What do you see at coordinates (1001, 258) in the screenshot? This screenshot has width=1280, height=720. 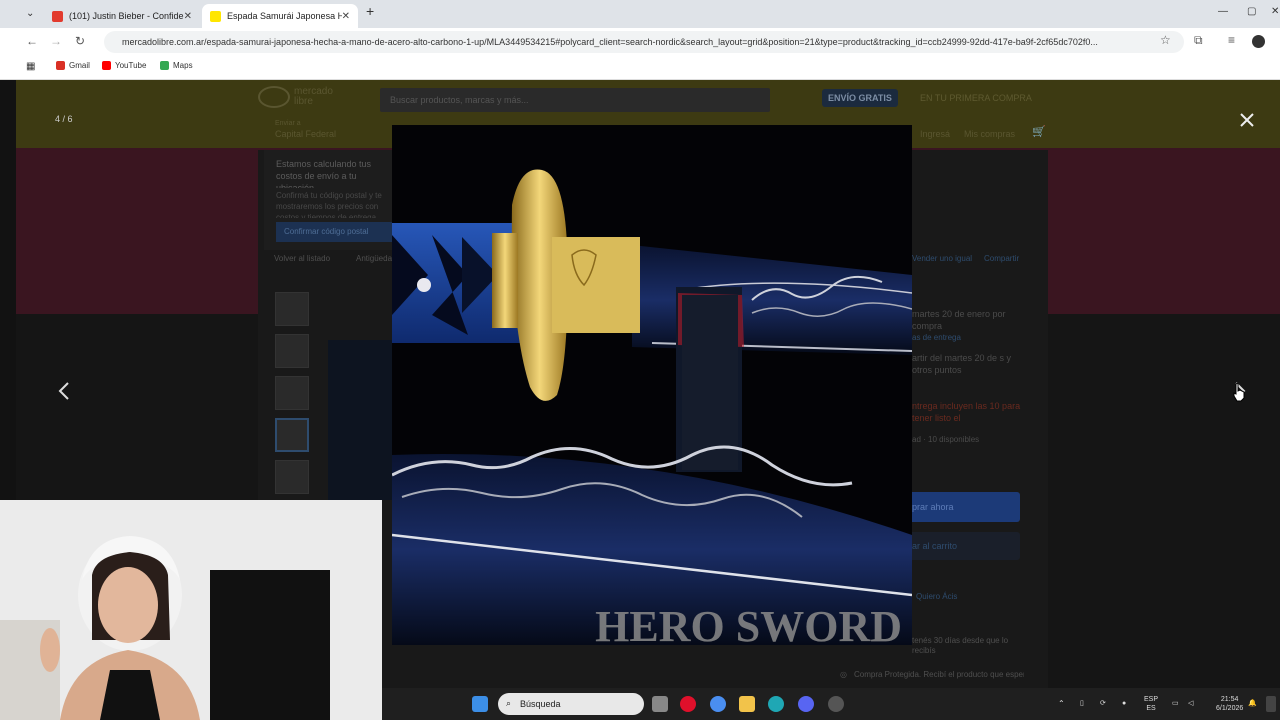 I see `share-link: Compartir` at bounding box center [1001, 258].